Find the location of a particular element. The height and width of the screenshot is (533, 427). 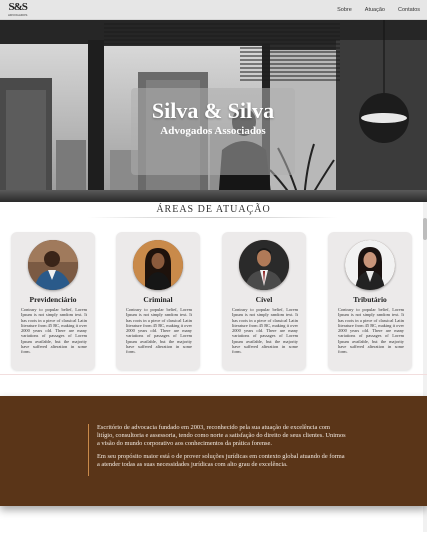

nav-item-sobre: Sobre is located at coordinates (344, 10).